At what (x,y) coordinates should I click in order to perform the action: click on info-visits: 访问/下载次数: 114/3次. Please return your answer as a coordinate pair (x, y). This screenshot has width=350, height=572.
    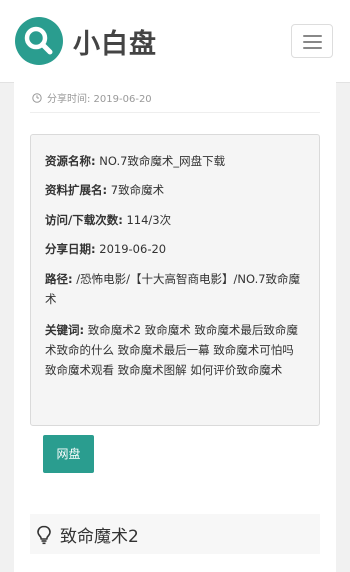
    Looking at the image, I should click on (176, 220).